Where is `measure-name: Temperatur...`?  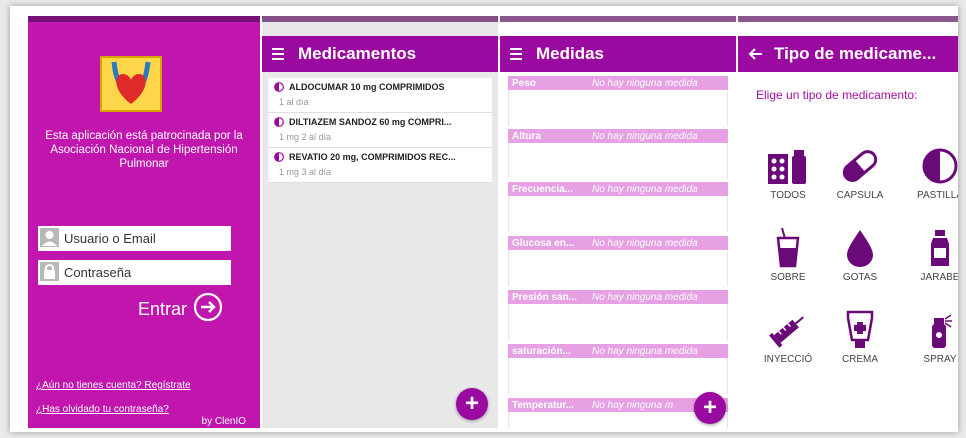 measure-name: Temperatur... is located at coordinates (543, 405).